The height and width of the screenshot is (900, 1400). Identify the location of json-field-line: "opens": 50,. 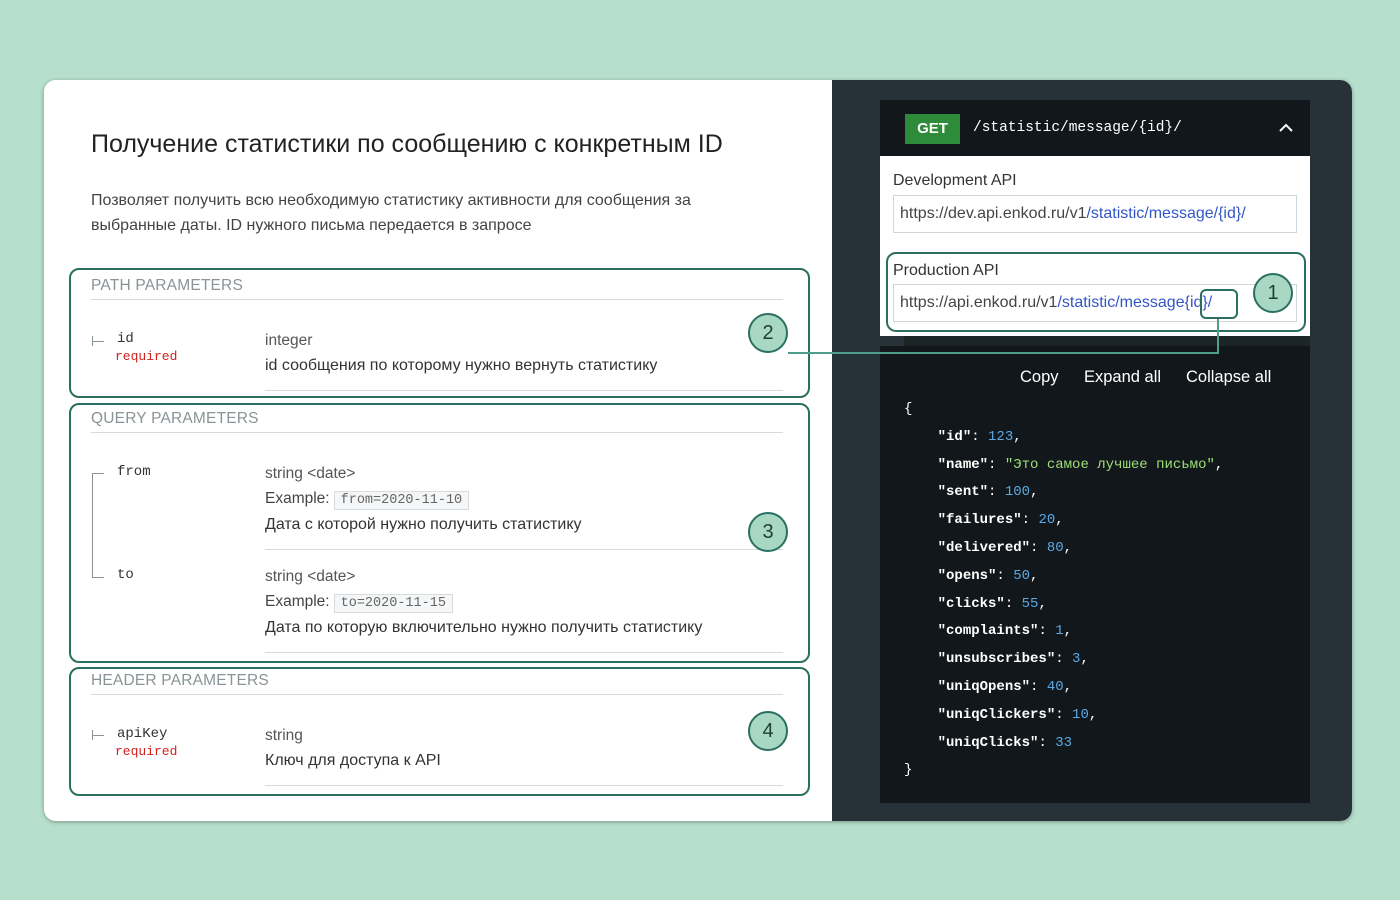
(988, 575).